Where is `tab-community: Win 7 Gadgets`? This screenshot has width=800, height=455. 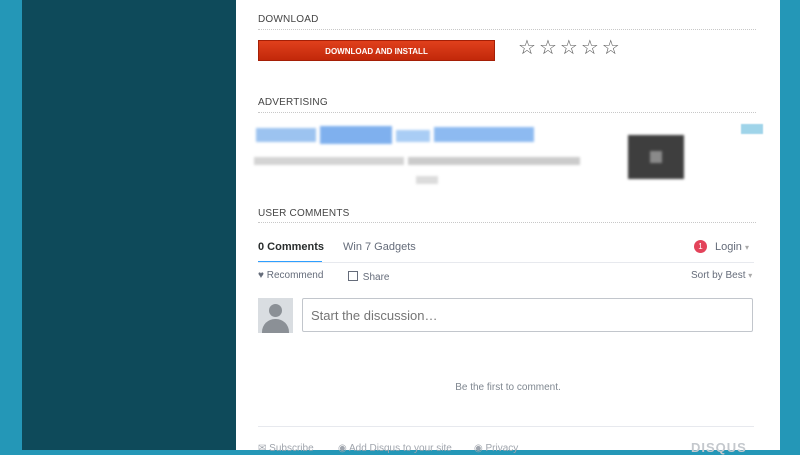 tab-community: Win 7 Gadgets is located at coordinates (379, 247).